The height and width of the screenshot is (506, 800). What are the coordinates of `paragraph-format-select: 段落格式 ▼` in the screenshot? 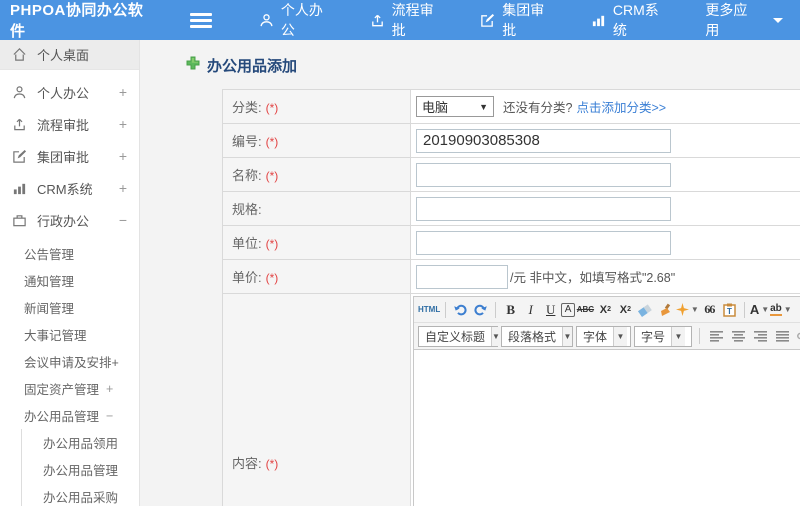 It's located at (537, 336).